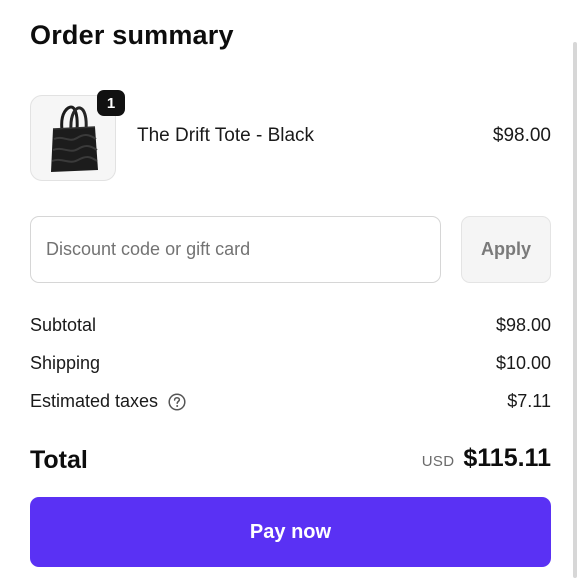 This screenshot has width=580, height=580. I want to click on tote-bag-image, so click(74, 138).